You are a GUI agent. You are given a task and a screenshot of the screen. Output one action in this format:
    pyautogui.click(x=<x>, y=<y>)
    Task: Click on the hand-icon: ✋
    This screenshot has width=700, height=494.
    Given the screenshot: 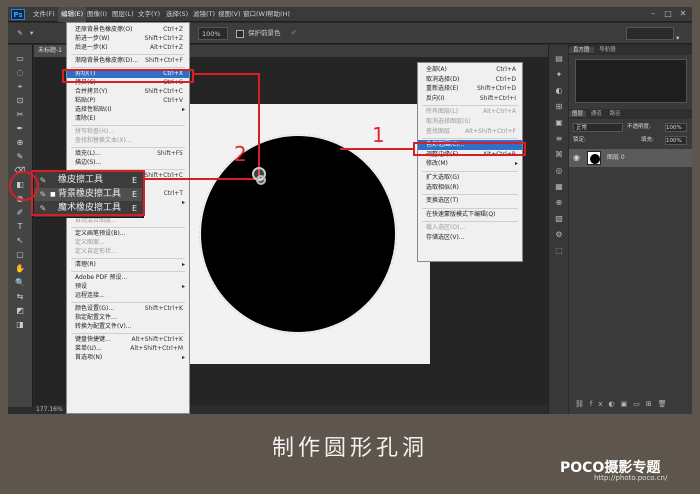 What is the action you would take?
    pyautogui.click(x=20, y=269)
    